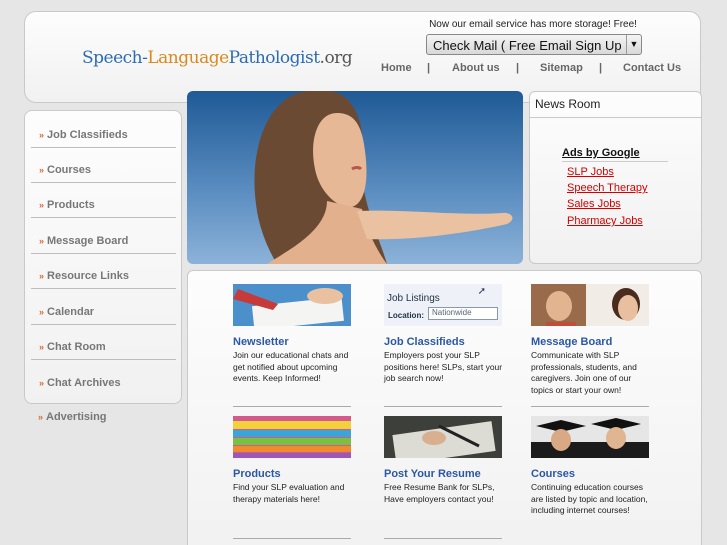 This screenshot has height=545, width=727. What do you see at coordinates (413, 298) in the screenshot?
I see `image-caption: Job Listings` at bounding box center [413, 298].